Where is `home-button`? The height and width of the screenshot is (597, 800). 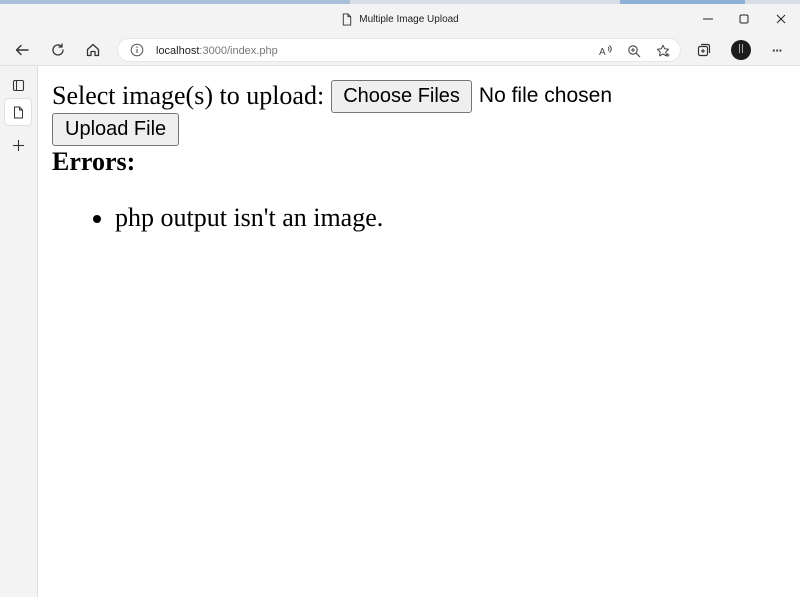
home-button is located at coordinates (93, 50).